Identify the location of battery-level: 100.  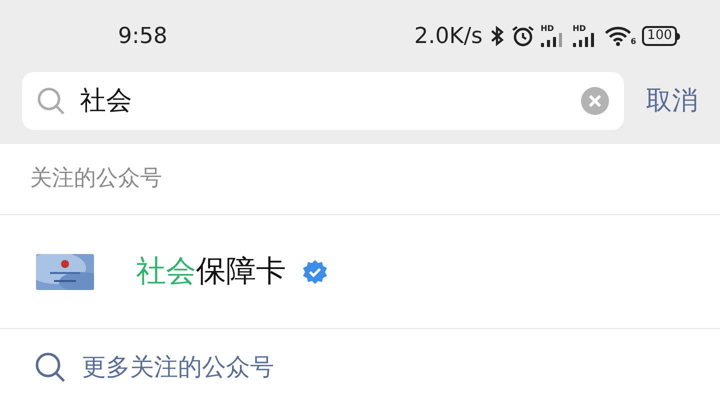
(659, 36).